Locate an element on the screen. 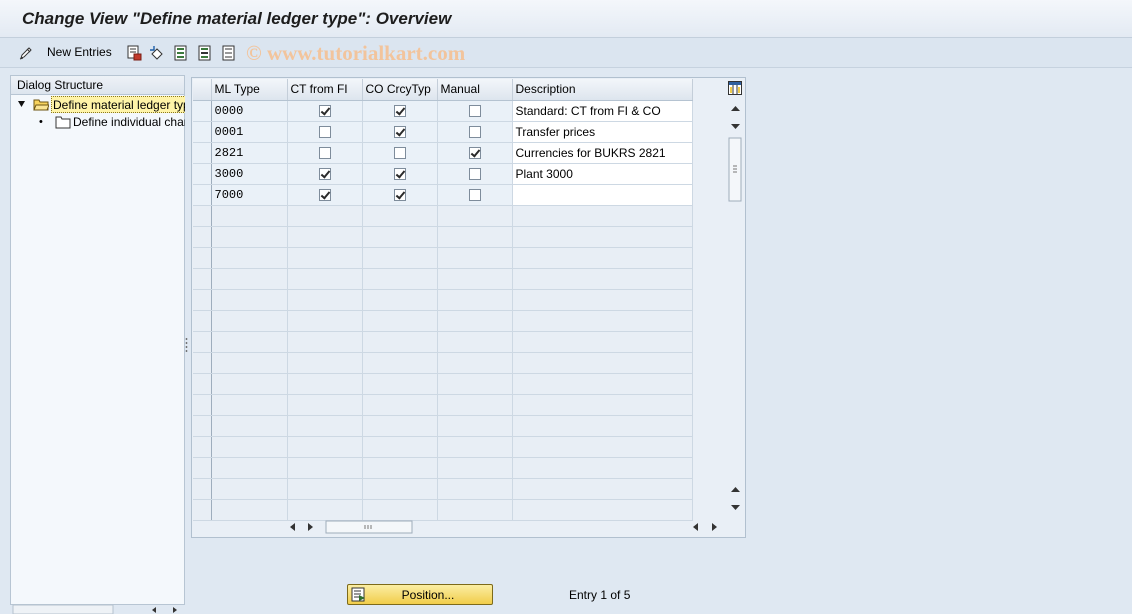  left-panel-hscrollbar is located at coordinates (97, 609).